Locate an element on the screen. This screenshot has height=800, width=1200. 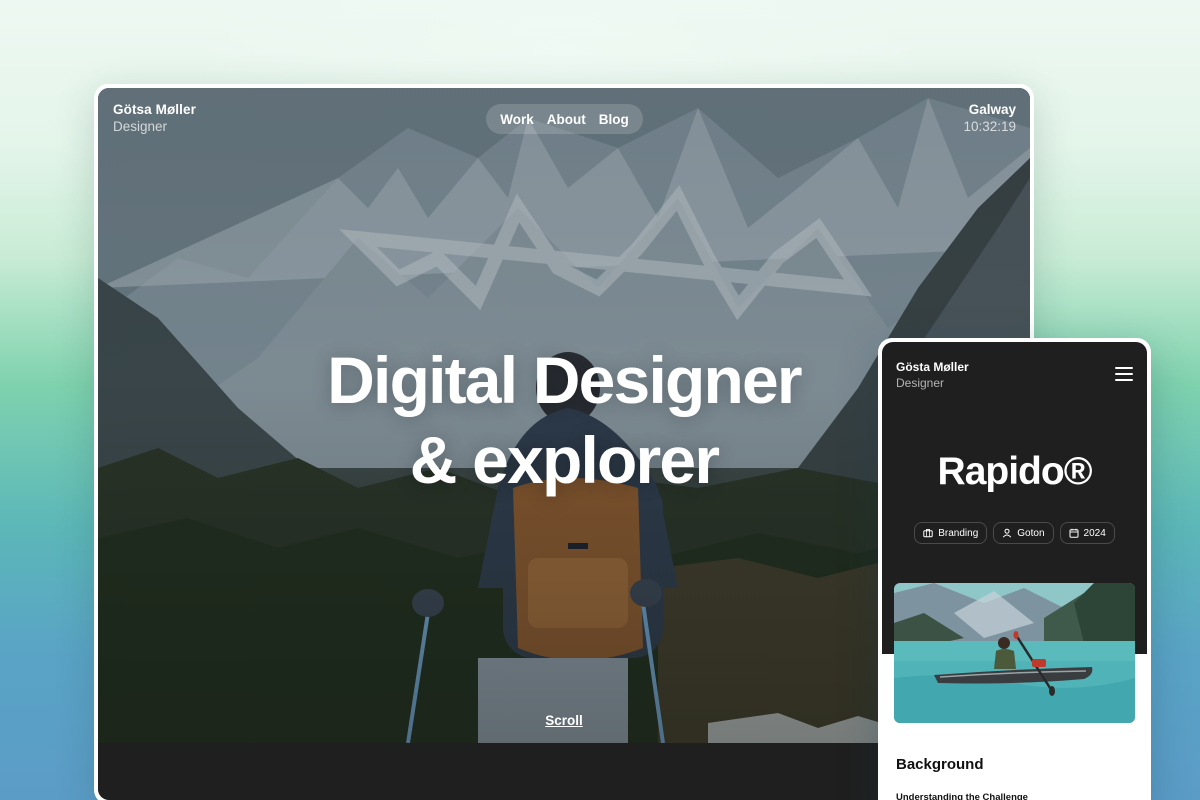
tag-year: 2024 is located at coordinates (1087, 533).